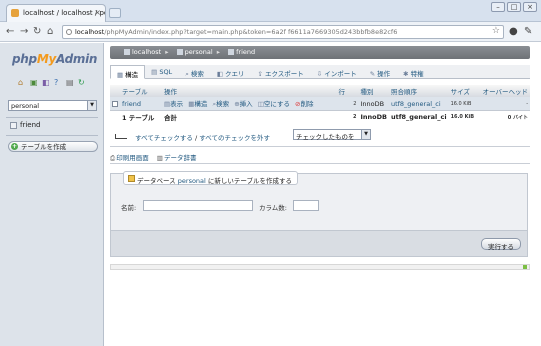 The height and width of the screenshot is (346, 541). I want to click on tab-structure: ▦ 構造, so click(128, 72).